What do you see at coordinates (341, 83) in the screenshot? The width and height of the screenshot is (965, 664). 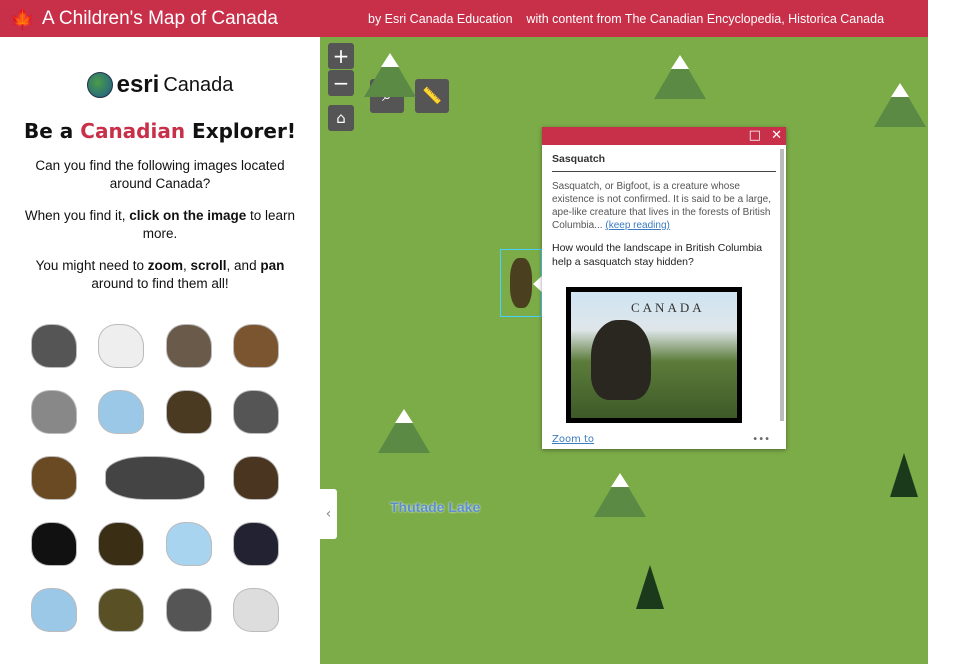 I see `zoom-out-button: −` at bounding box center [341, 83].